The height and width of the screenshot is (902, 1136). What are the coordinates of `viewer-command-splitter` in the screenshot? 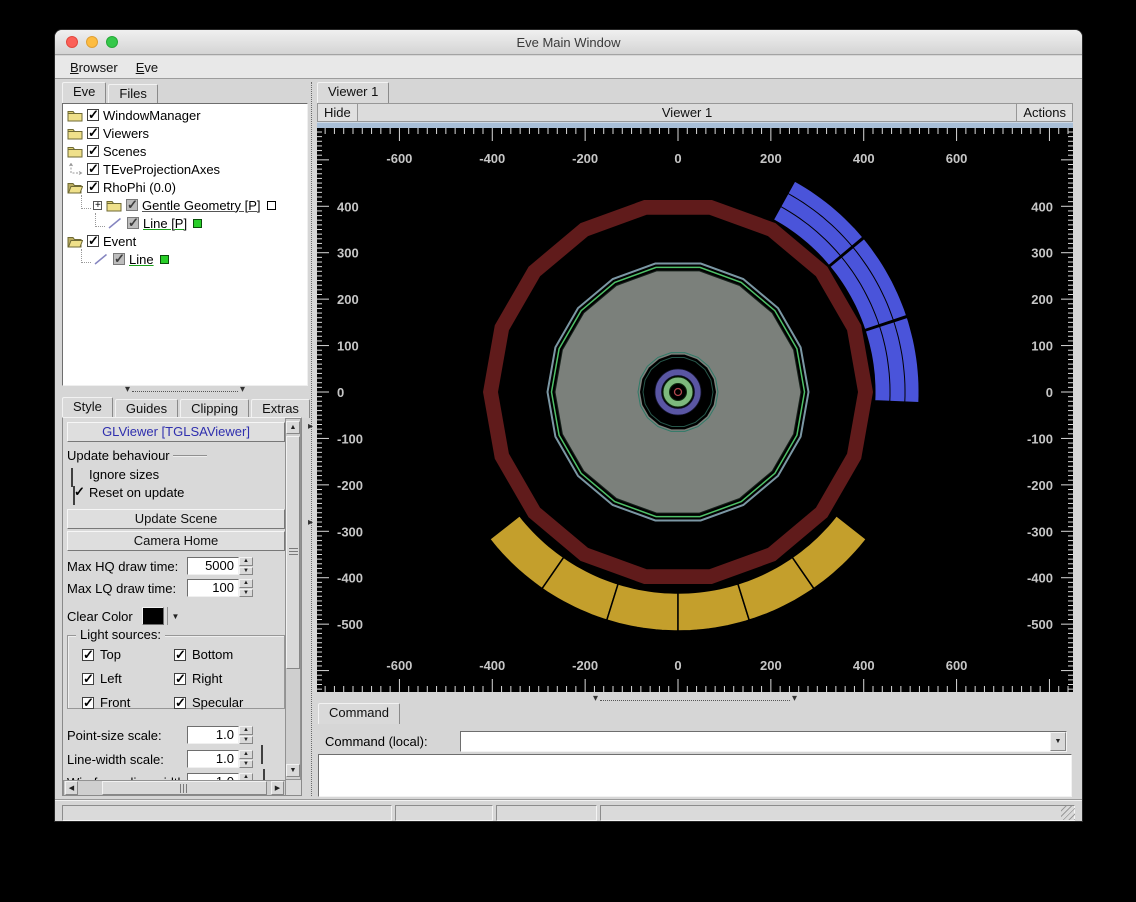 It's located at (695, 700).